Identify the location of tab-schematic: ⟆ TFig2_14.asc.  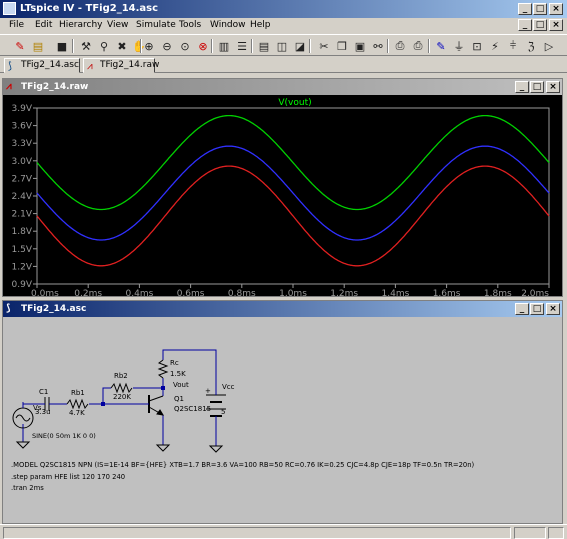
(42, 65).